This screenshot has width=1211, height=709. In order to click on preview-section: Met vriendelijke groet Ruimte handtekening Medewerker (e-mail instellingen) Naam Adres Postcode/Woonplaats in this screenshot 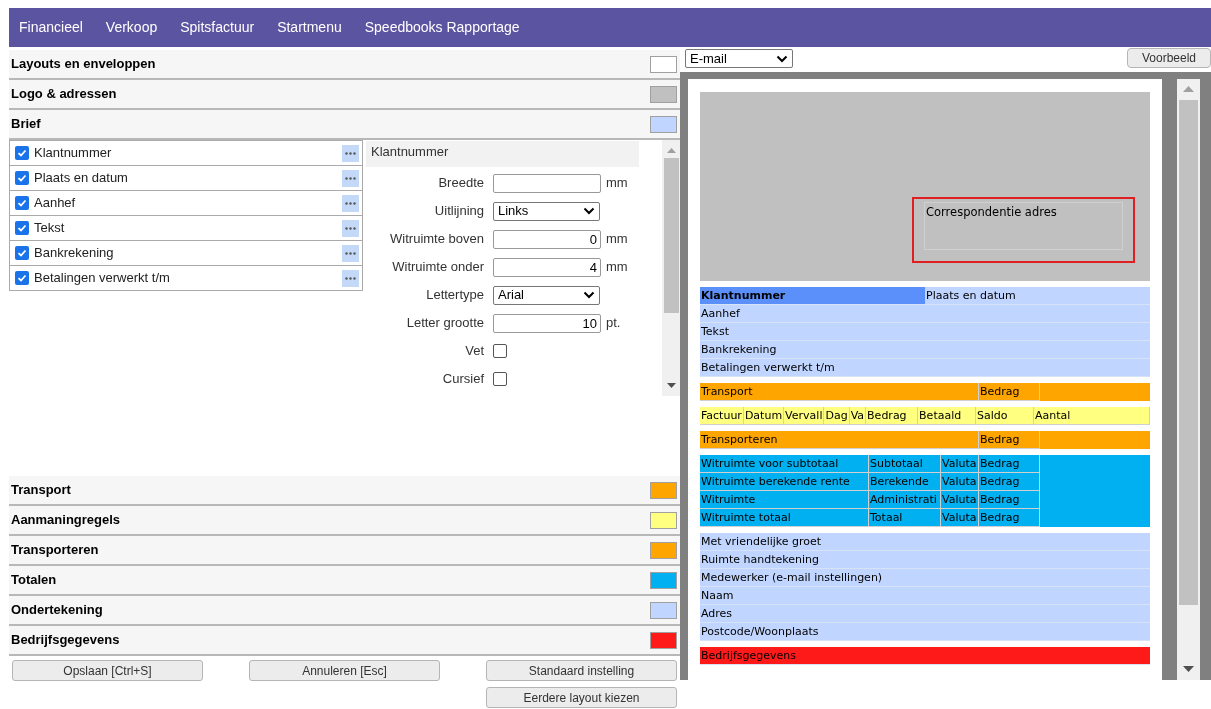, I will do `click(925, 587)`.